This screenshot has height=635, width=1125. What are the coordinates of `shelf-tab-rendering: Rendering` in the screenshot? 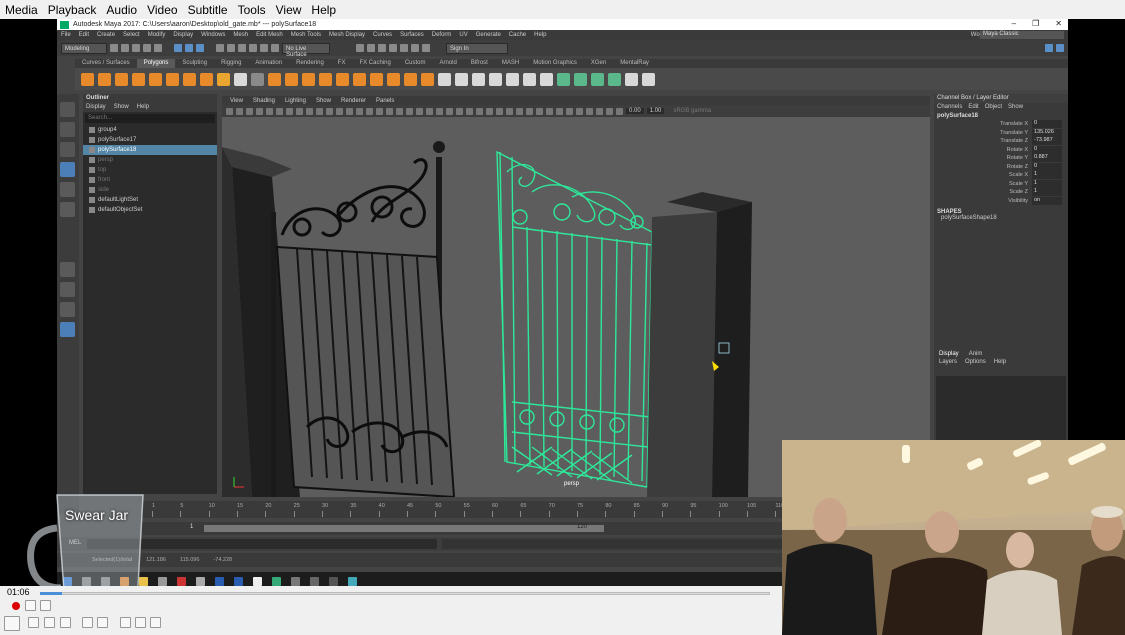 It's located at (310, 63).